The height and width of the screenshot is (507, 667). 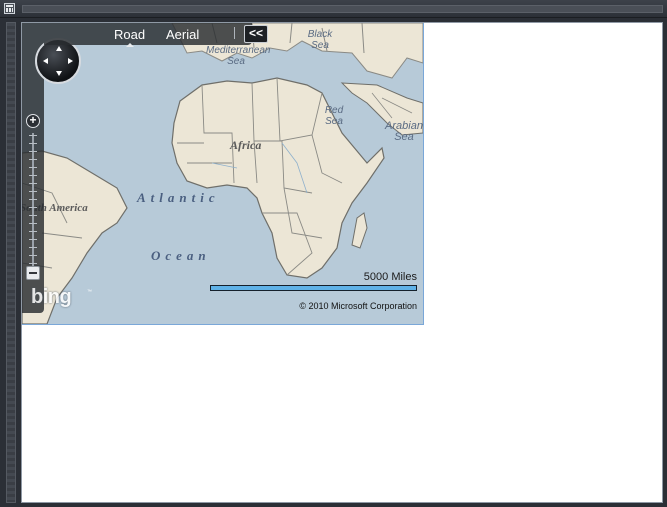 I want to click on label-atlantic: Atlantic, so click(x=178, y=197).